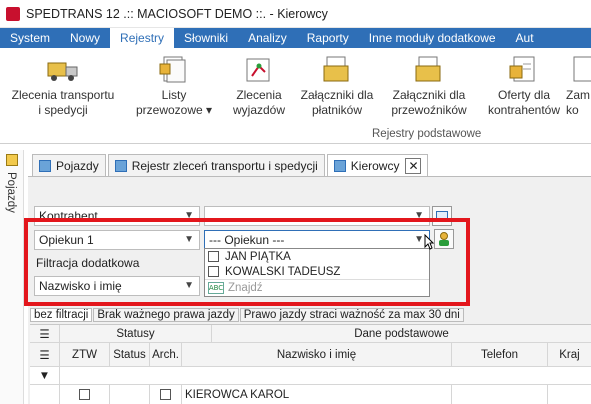 The image size is (591, 404). I want to click on column-chooser-icon: ☰, so click(45, 354).